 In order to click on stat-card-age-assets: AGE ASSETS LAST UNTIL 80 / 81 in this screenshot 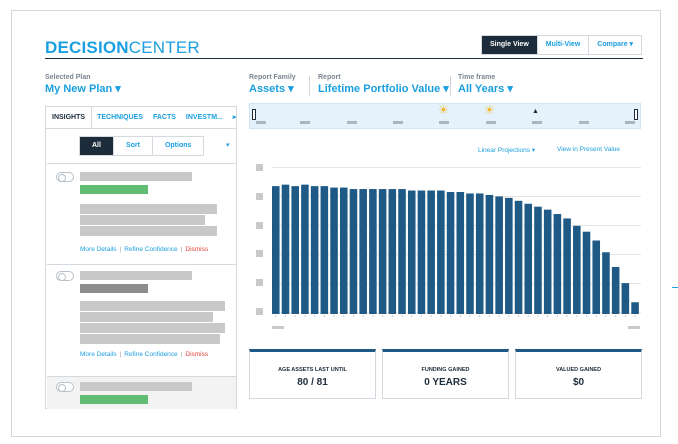, I will do `click(312, 374)`.